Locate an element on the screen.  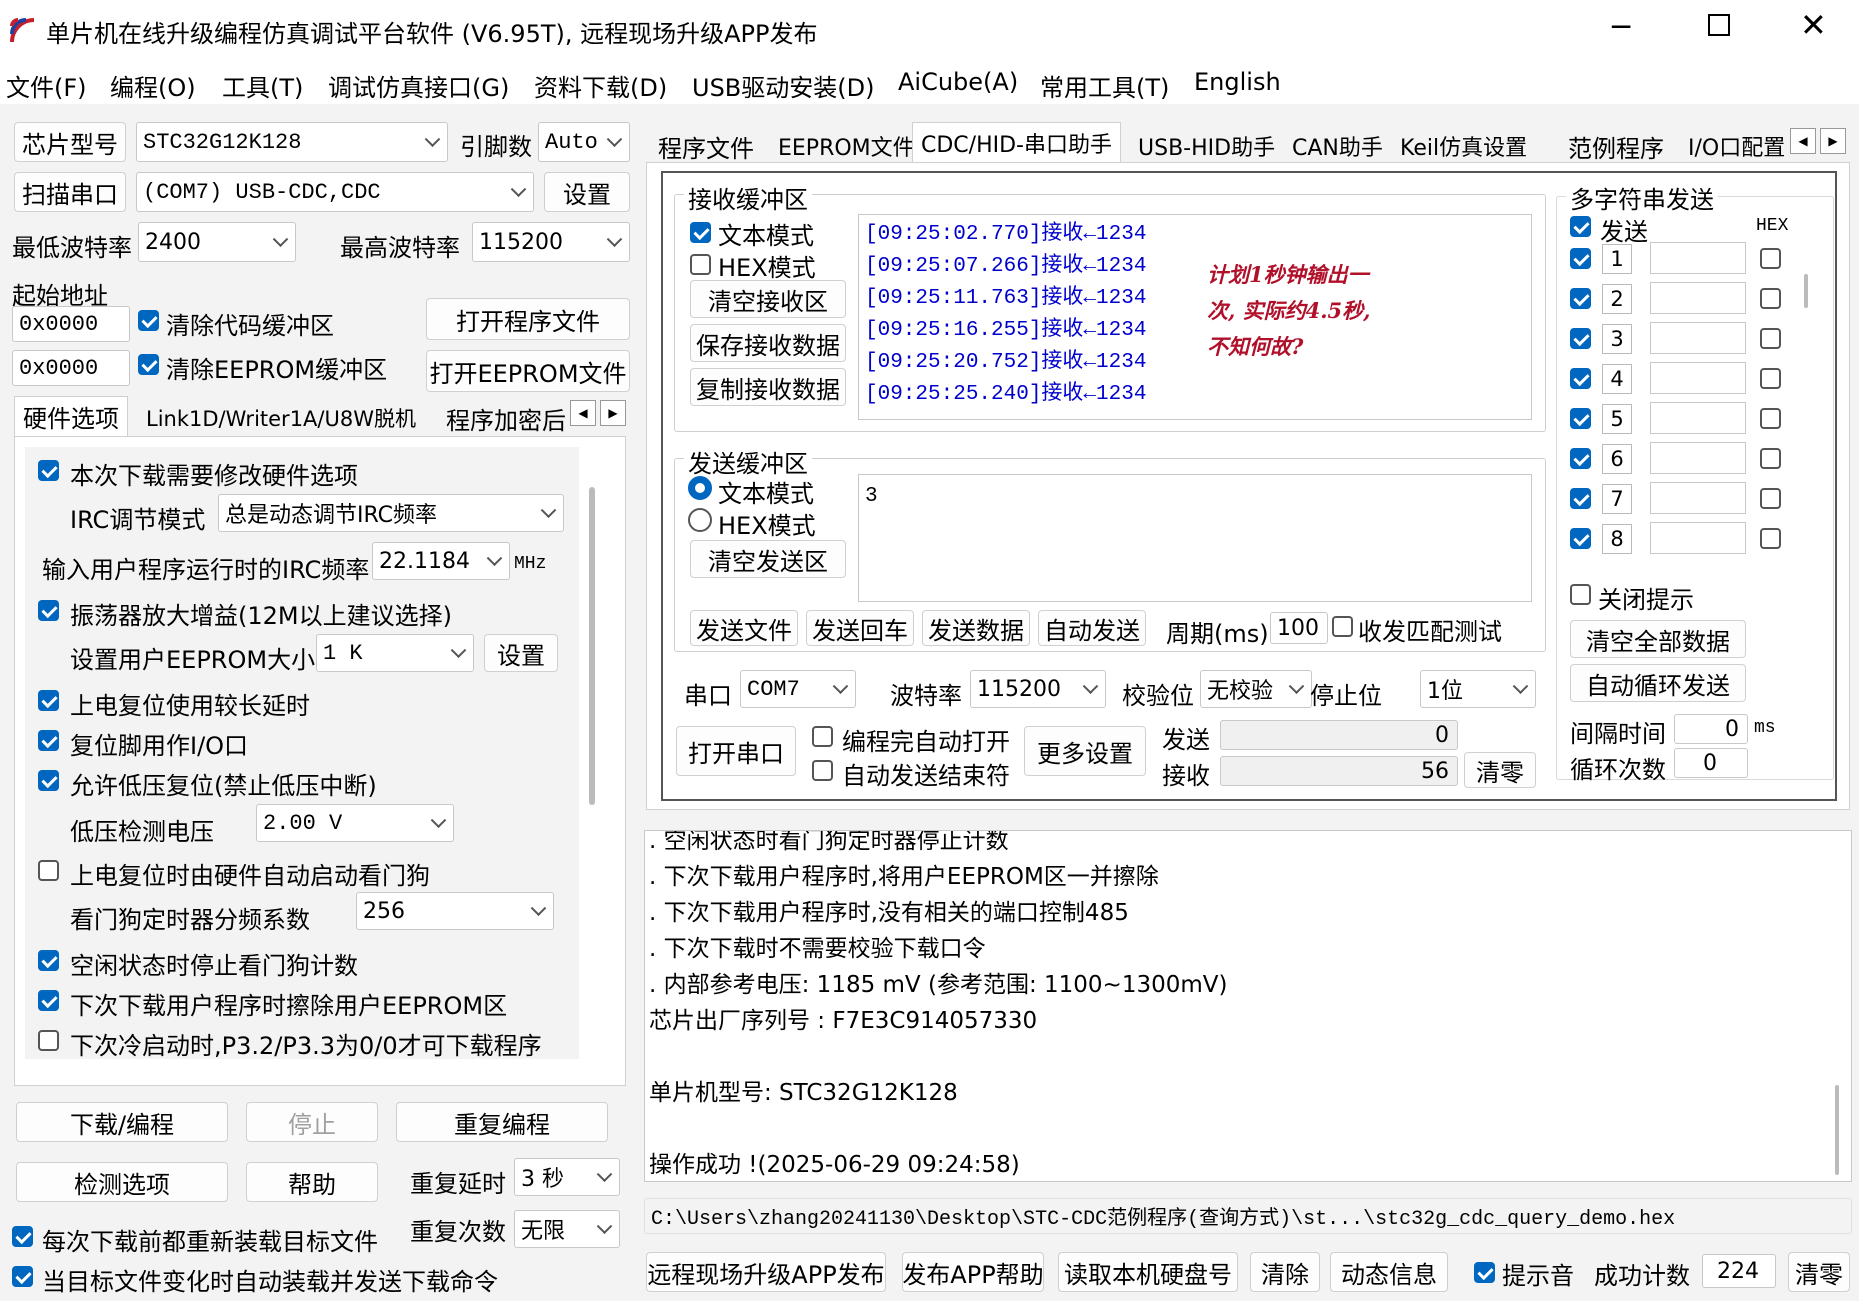
tab-usb-hid: USB-HID助手 is located at coordinates (1206, 146).